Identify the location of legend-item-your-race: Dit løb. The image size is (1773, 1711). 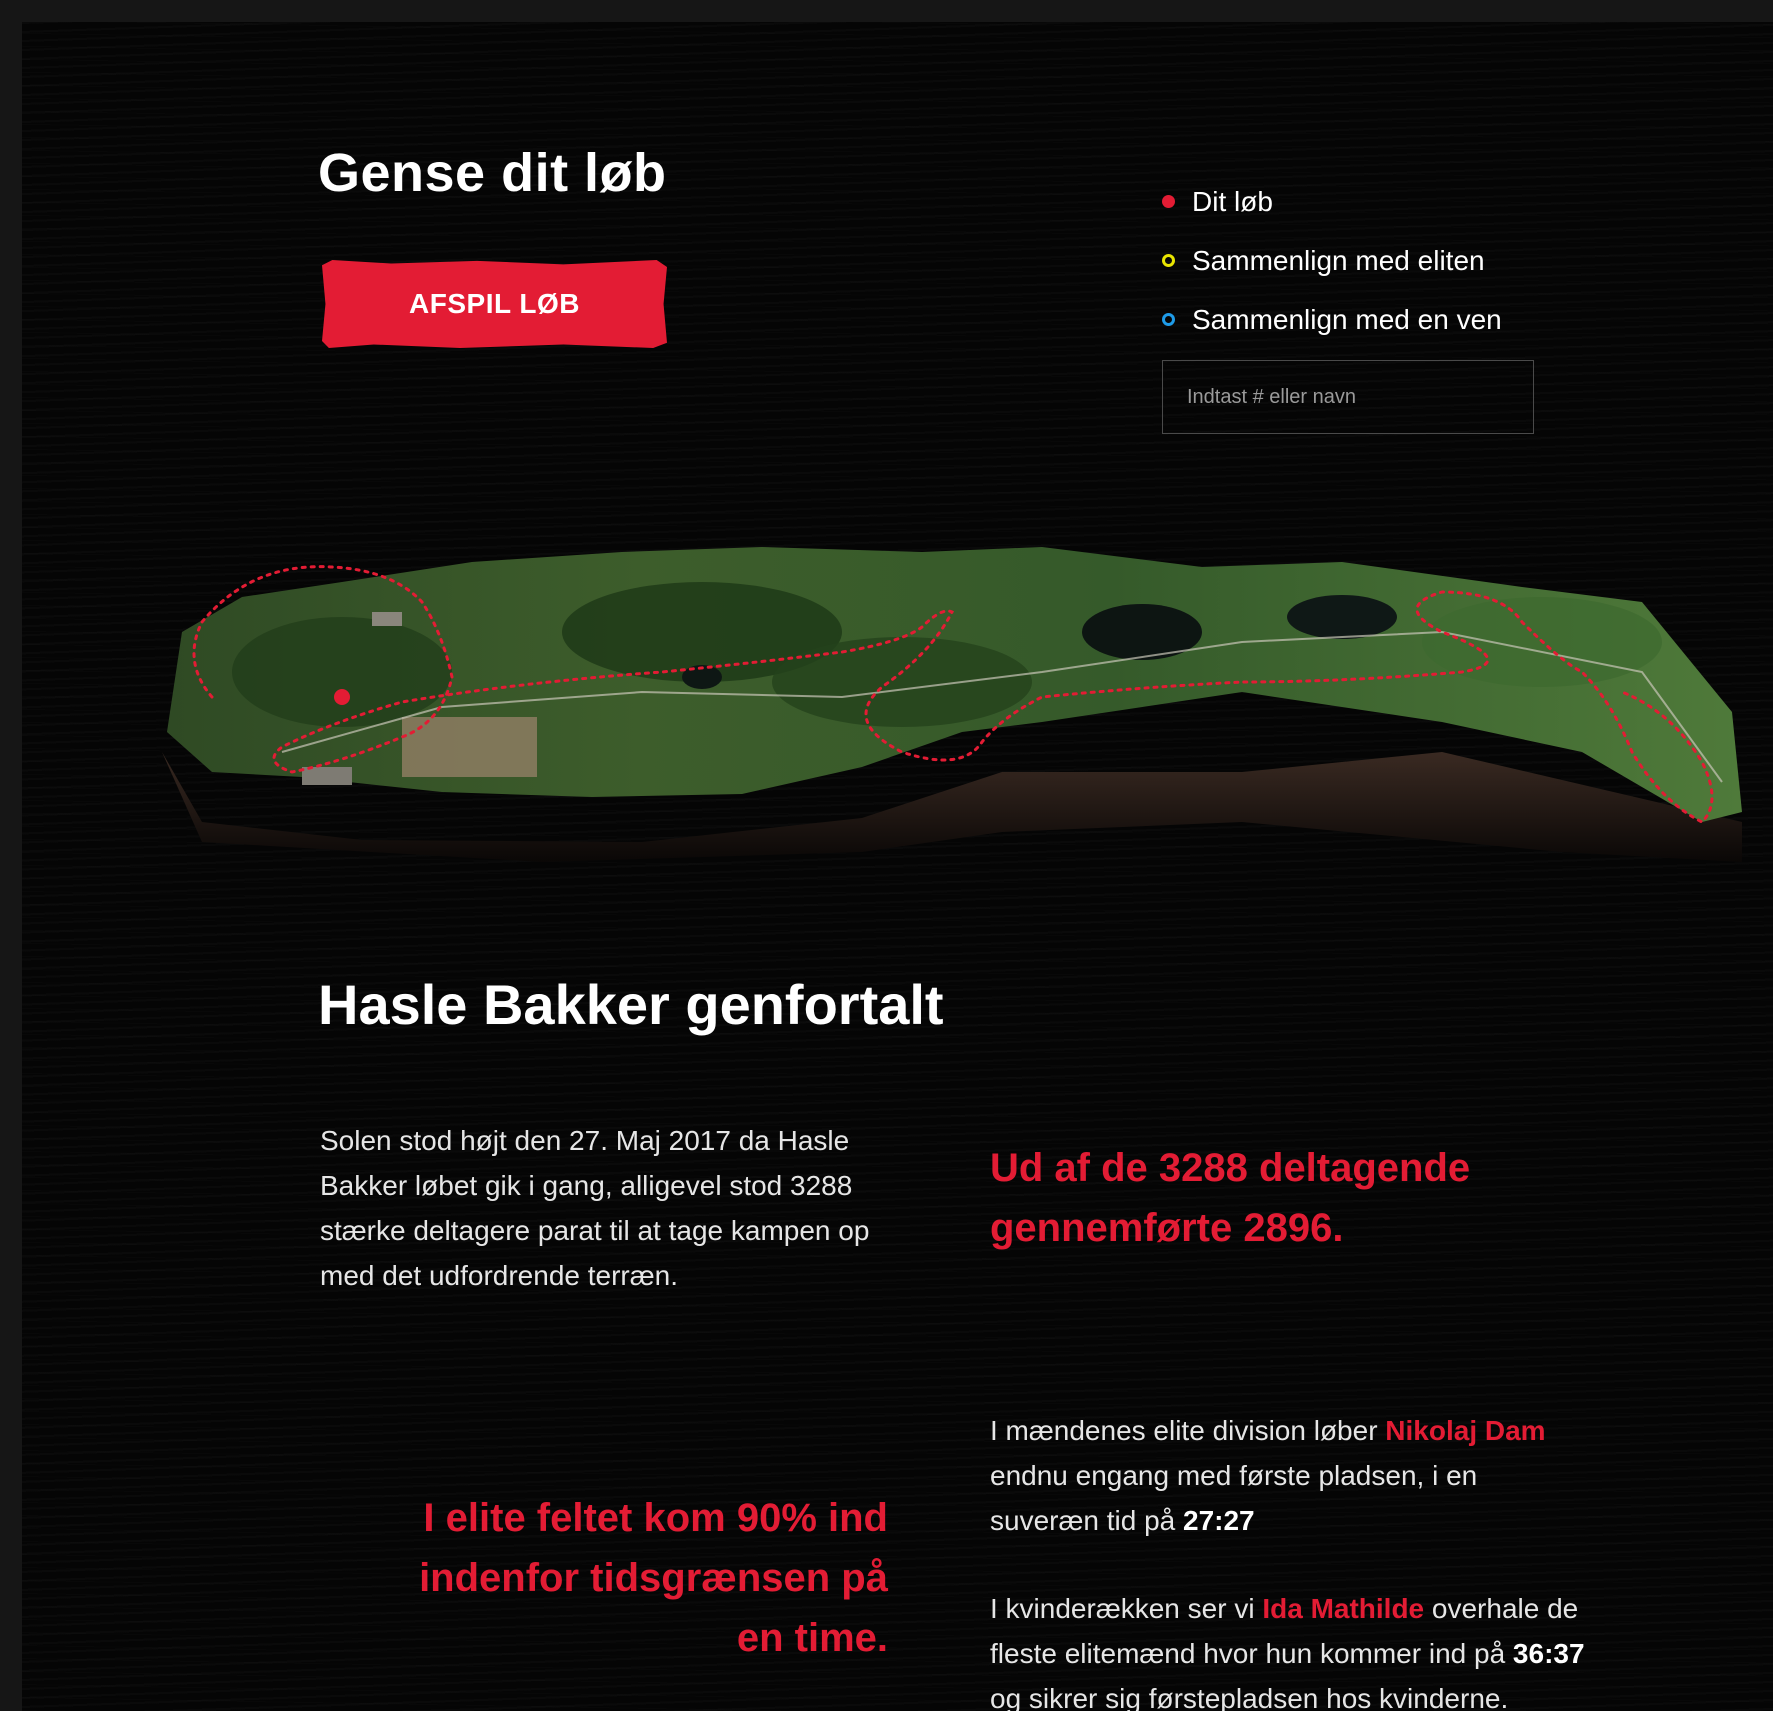
(1332, 201).